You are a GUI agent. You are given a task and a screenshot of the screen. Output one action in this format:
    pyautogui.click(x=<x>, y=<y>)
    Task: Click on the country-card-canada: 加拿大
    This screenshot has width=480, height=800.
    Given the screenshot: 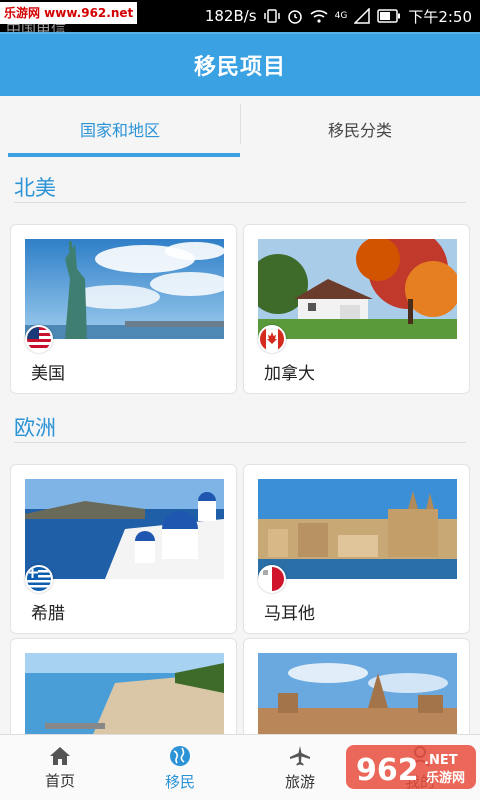 What is the action you would take?
    pyautogui.click(x=356, y=309)
    